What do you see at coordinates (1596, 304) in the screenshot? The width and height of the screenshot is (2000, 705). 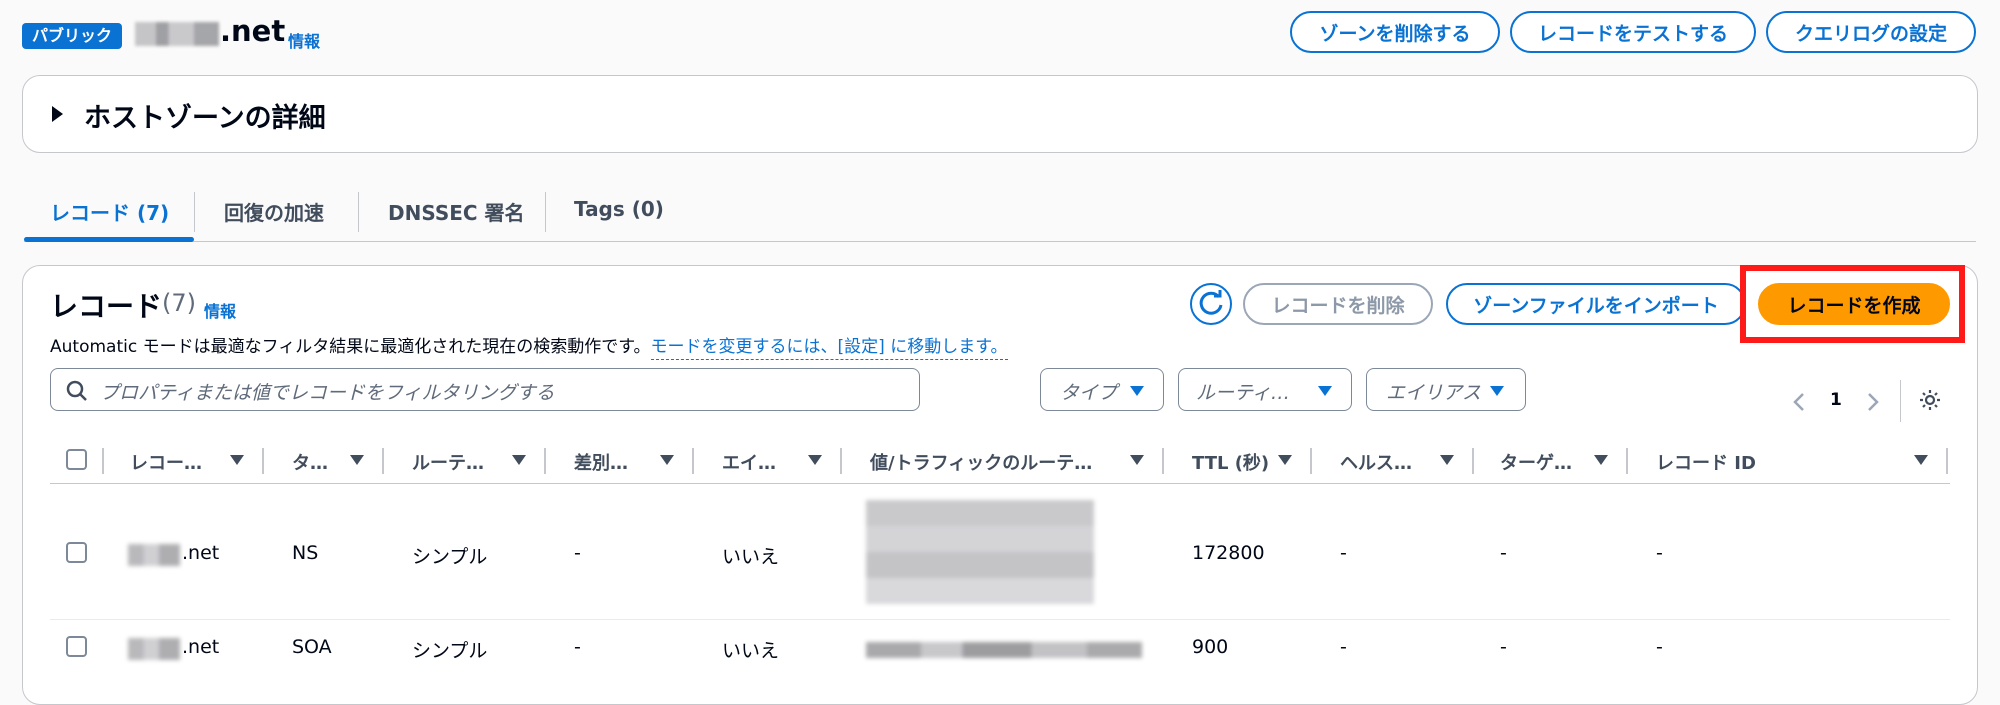 I see `import-zone-file-button: ゾーンファイルをインポート` at bounding box center [1596, 304].